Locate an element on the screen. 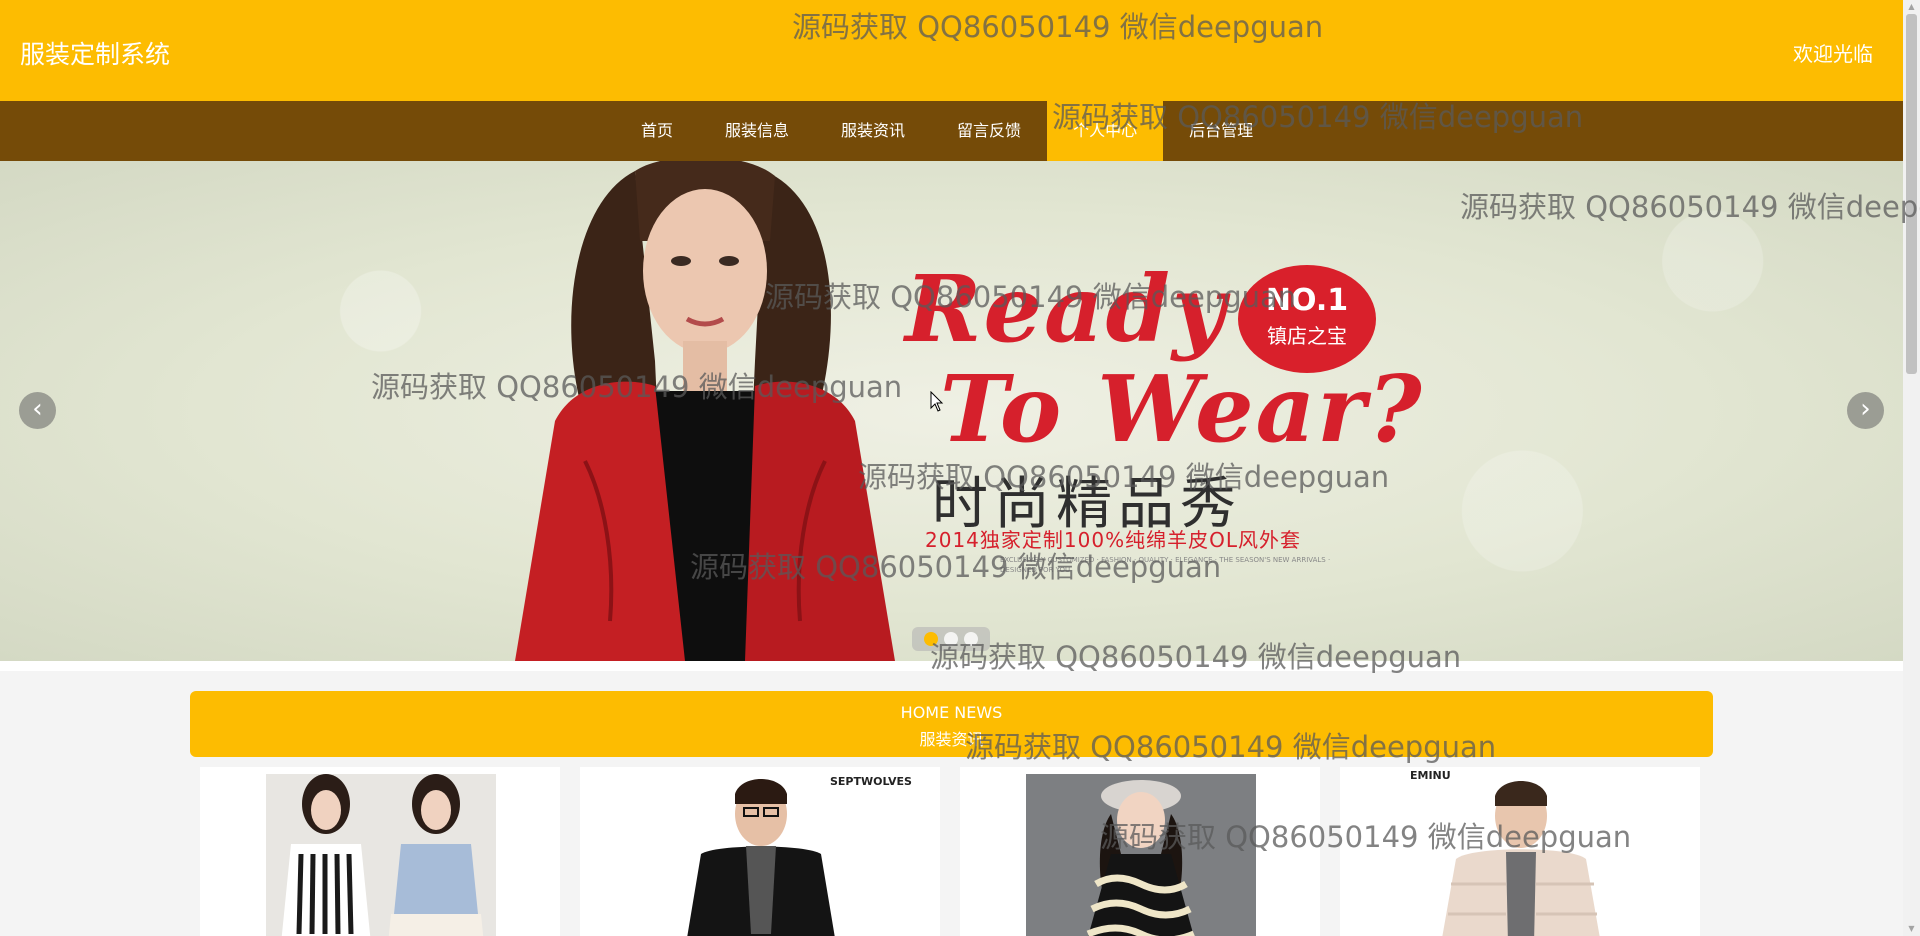 This screenshot has height=936, width=1920. news-card: EMINU is located at coordinates (1520, 851).